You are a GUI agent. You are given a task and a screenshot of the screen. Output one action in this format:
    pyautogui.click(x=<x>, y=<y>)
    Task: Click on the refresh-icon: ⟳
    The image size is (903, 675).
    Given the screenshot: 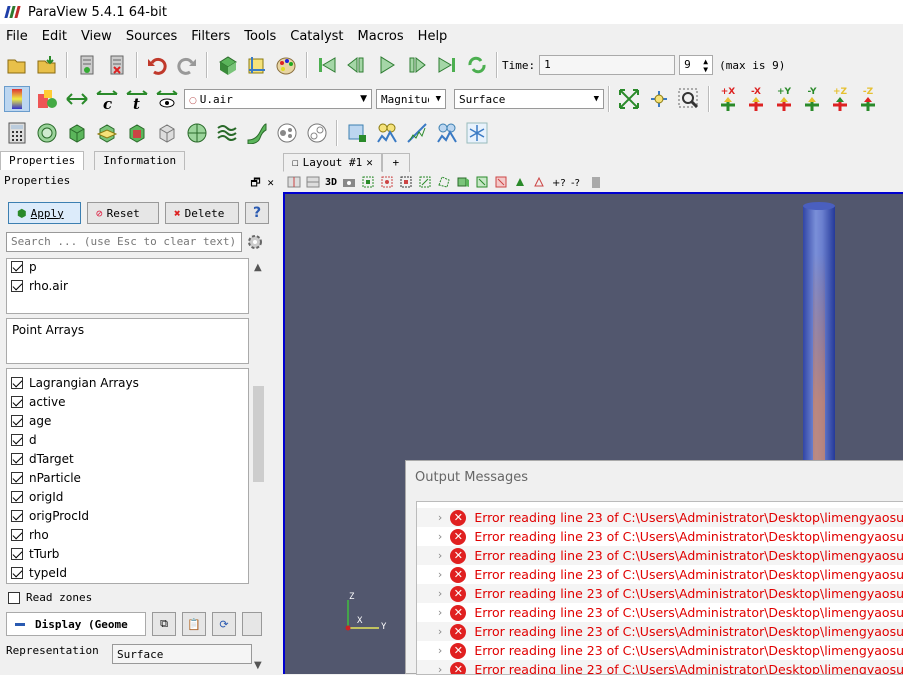 What is the action you would take?
    pyautogui.click(x=224, y=624)
    